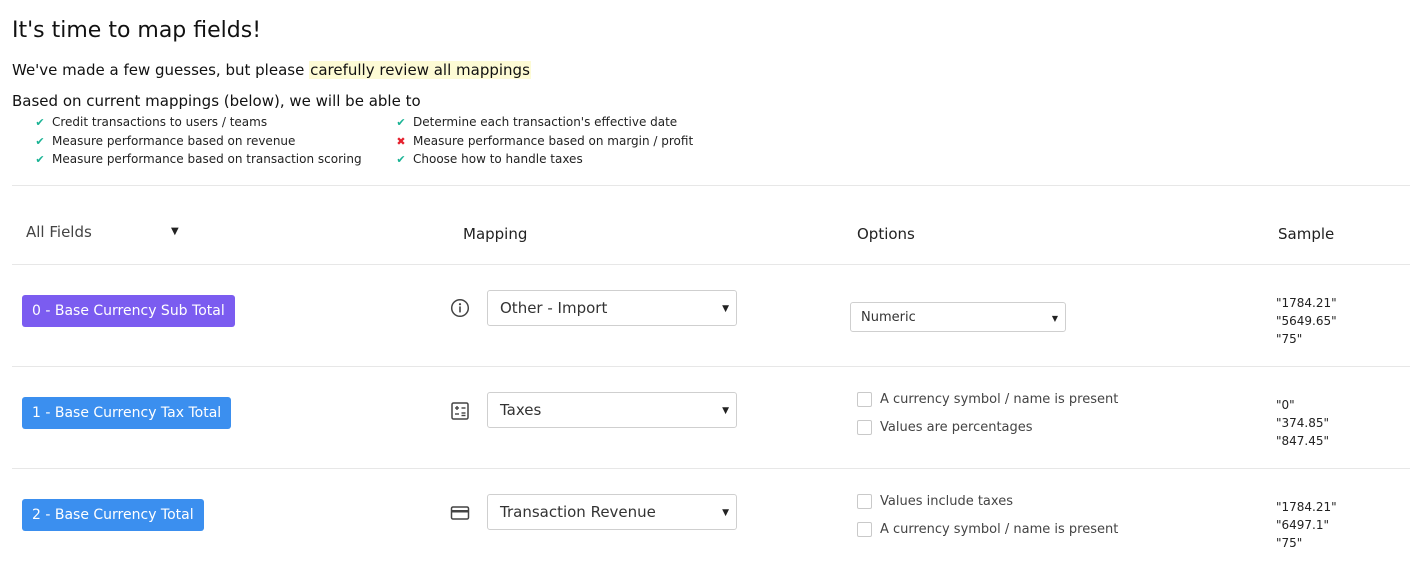  Describe the element at coordinates (165, 141) in the screenshot. I see `capability-item: ✔ Measure performance based on revenue` at that location.